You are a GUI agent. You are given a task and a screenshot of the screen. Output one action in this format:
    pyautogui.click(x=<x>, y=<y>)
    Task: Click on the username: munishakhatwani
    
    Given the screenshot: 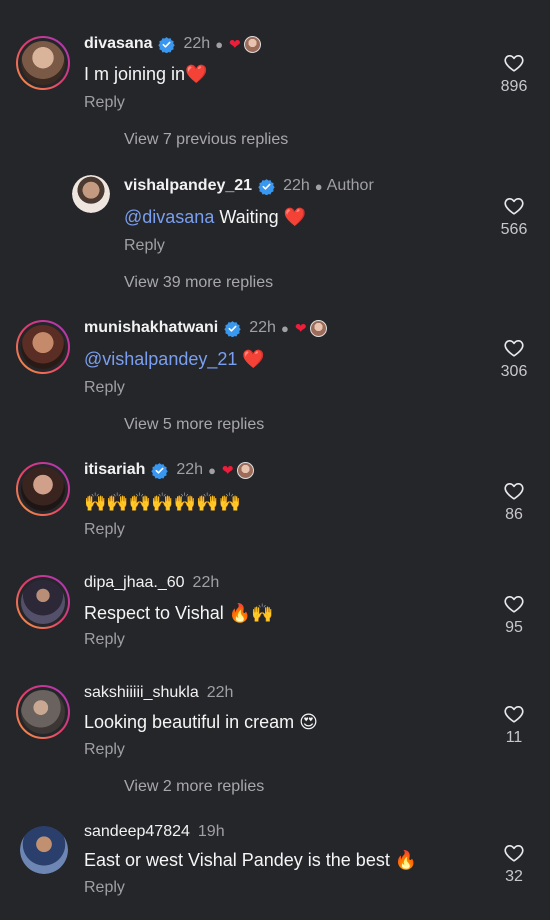 What is the action you would take?
    pyautogui.click(x=151, y=328)
    